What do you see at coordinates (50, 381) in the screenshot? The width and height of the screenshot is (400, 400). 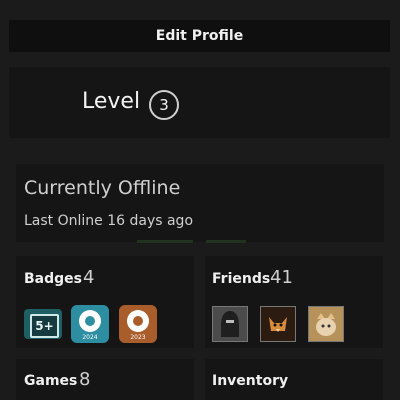 I see `games-label: Games` at bounding box center [50, 381].